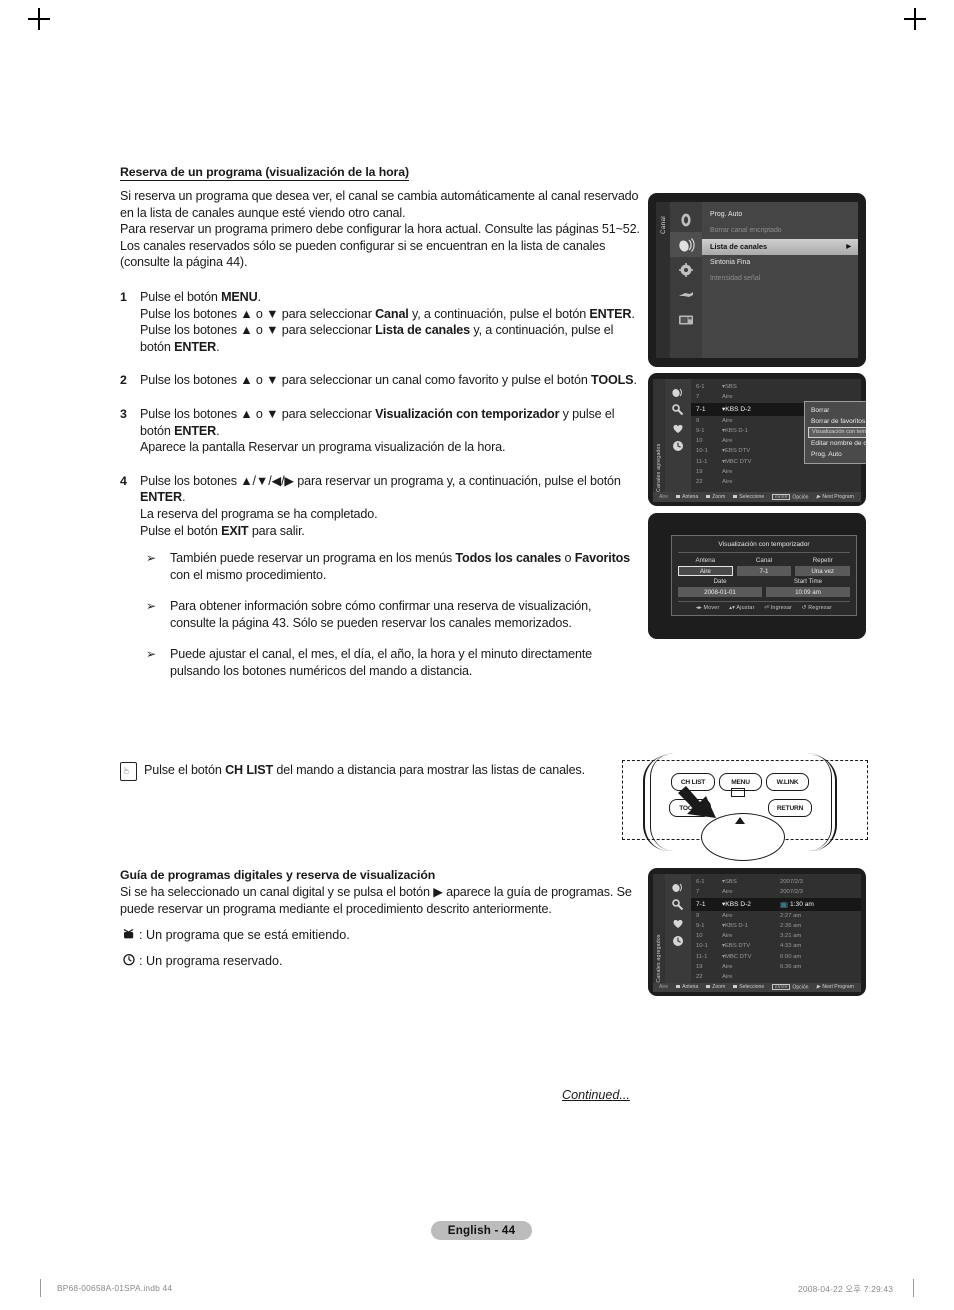 Image resolution: width=954 pixels, height=1310 pixels. Describe the element at coordinates (791, 882) in the screenshot. I see `program-time: 2007/2/3` at that location.